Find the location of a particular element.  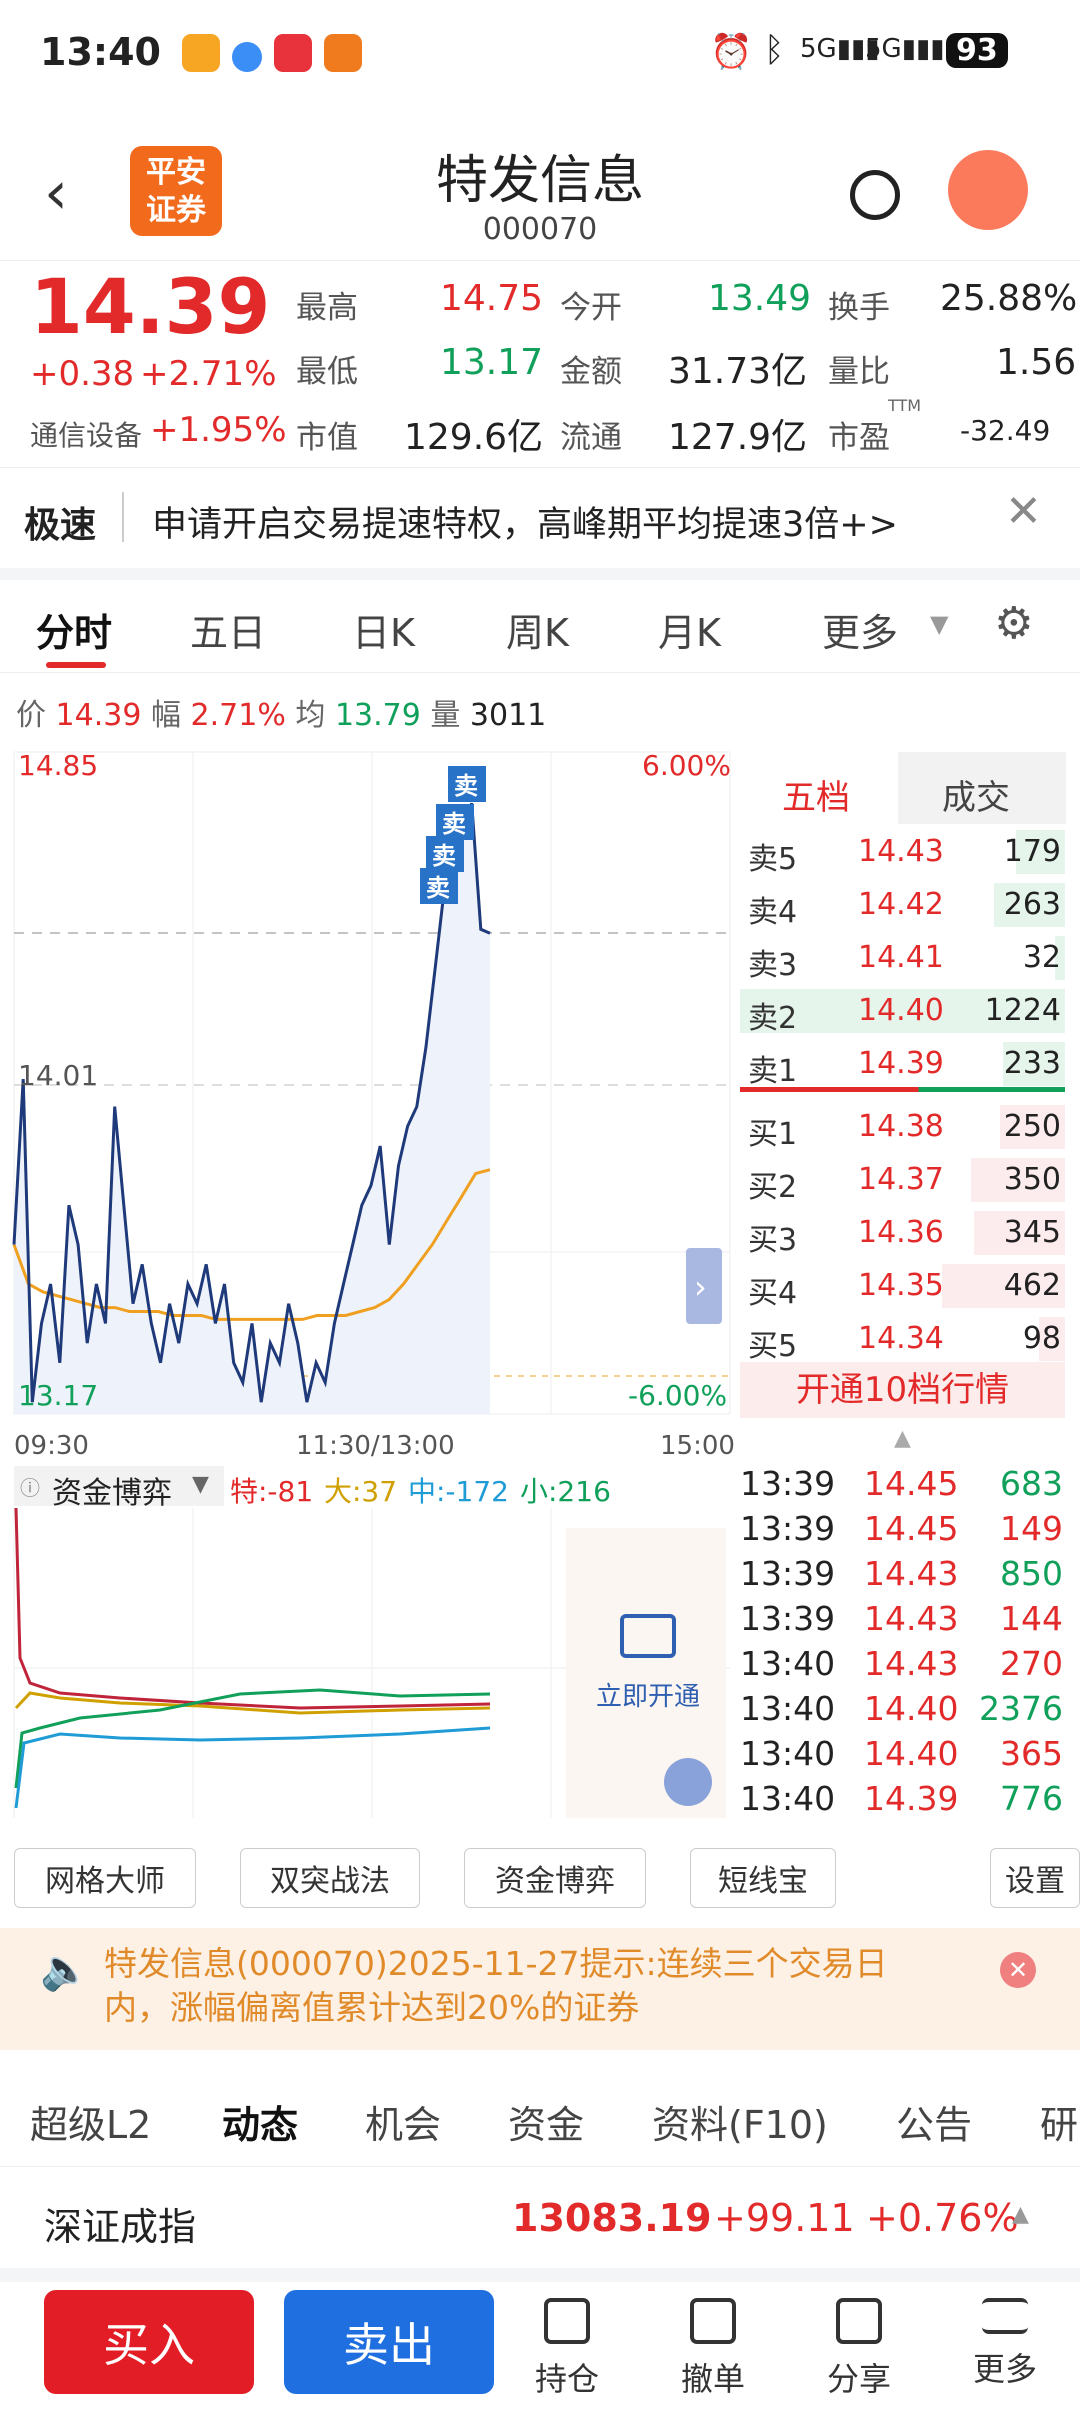

more-button: 更多 is located at coordinates (1005, 2341).